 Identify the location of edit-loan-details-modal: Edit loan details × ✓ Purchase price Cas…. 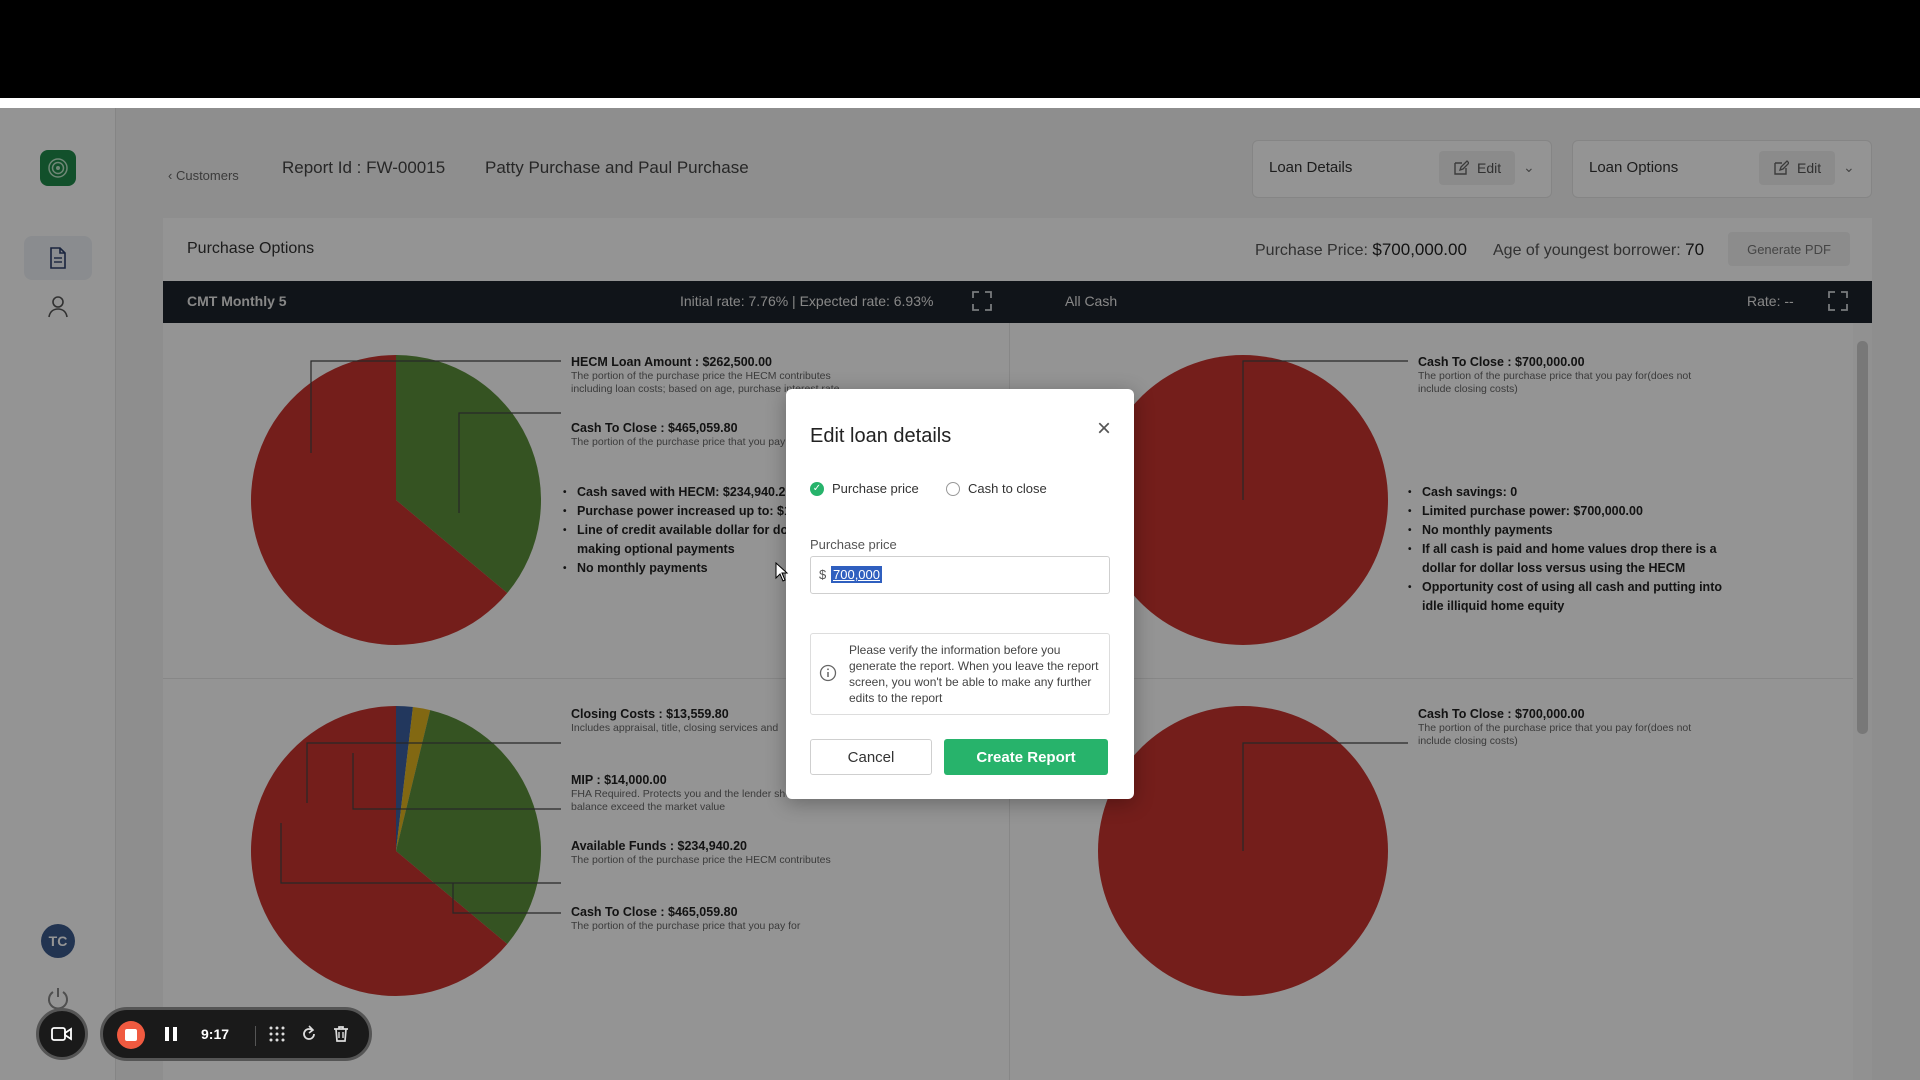
(960, 594).